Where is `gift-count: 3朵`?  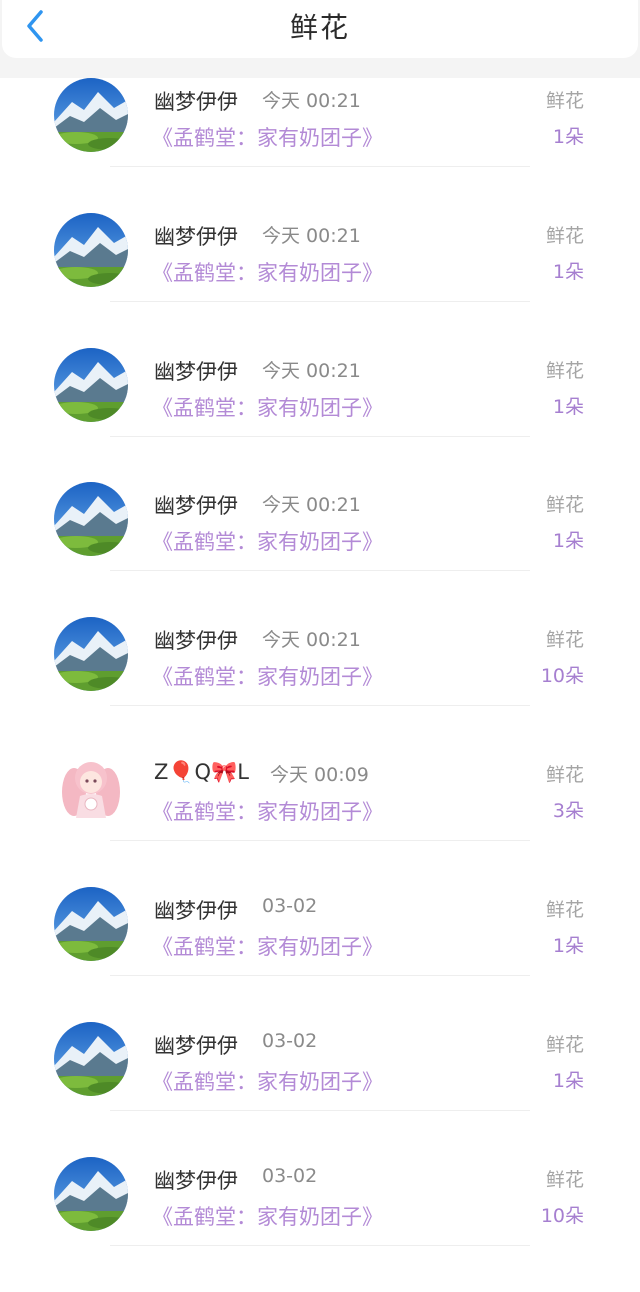 gift-count: 3朵 is located at coordinates (568, 811).